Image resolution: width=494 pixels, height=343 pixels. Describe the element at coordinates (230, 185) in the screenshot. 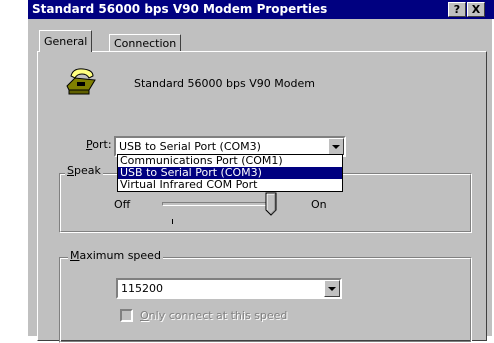

I see `port-option-infrared: Virtual Infrared COM Port` at that location.